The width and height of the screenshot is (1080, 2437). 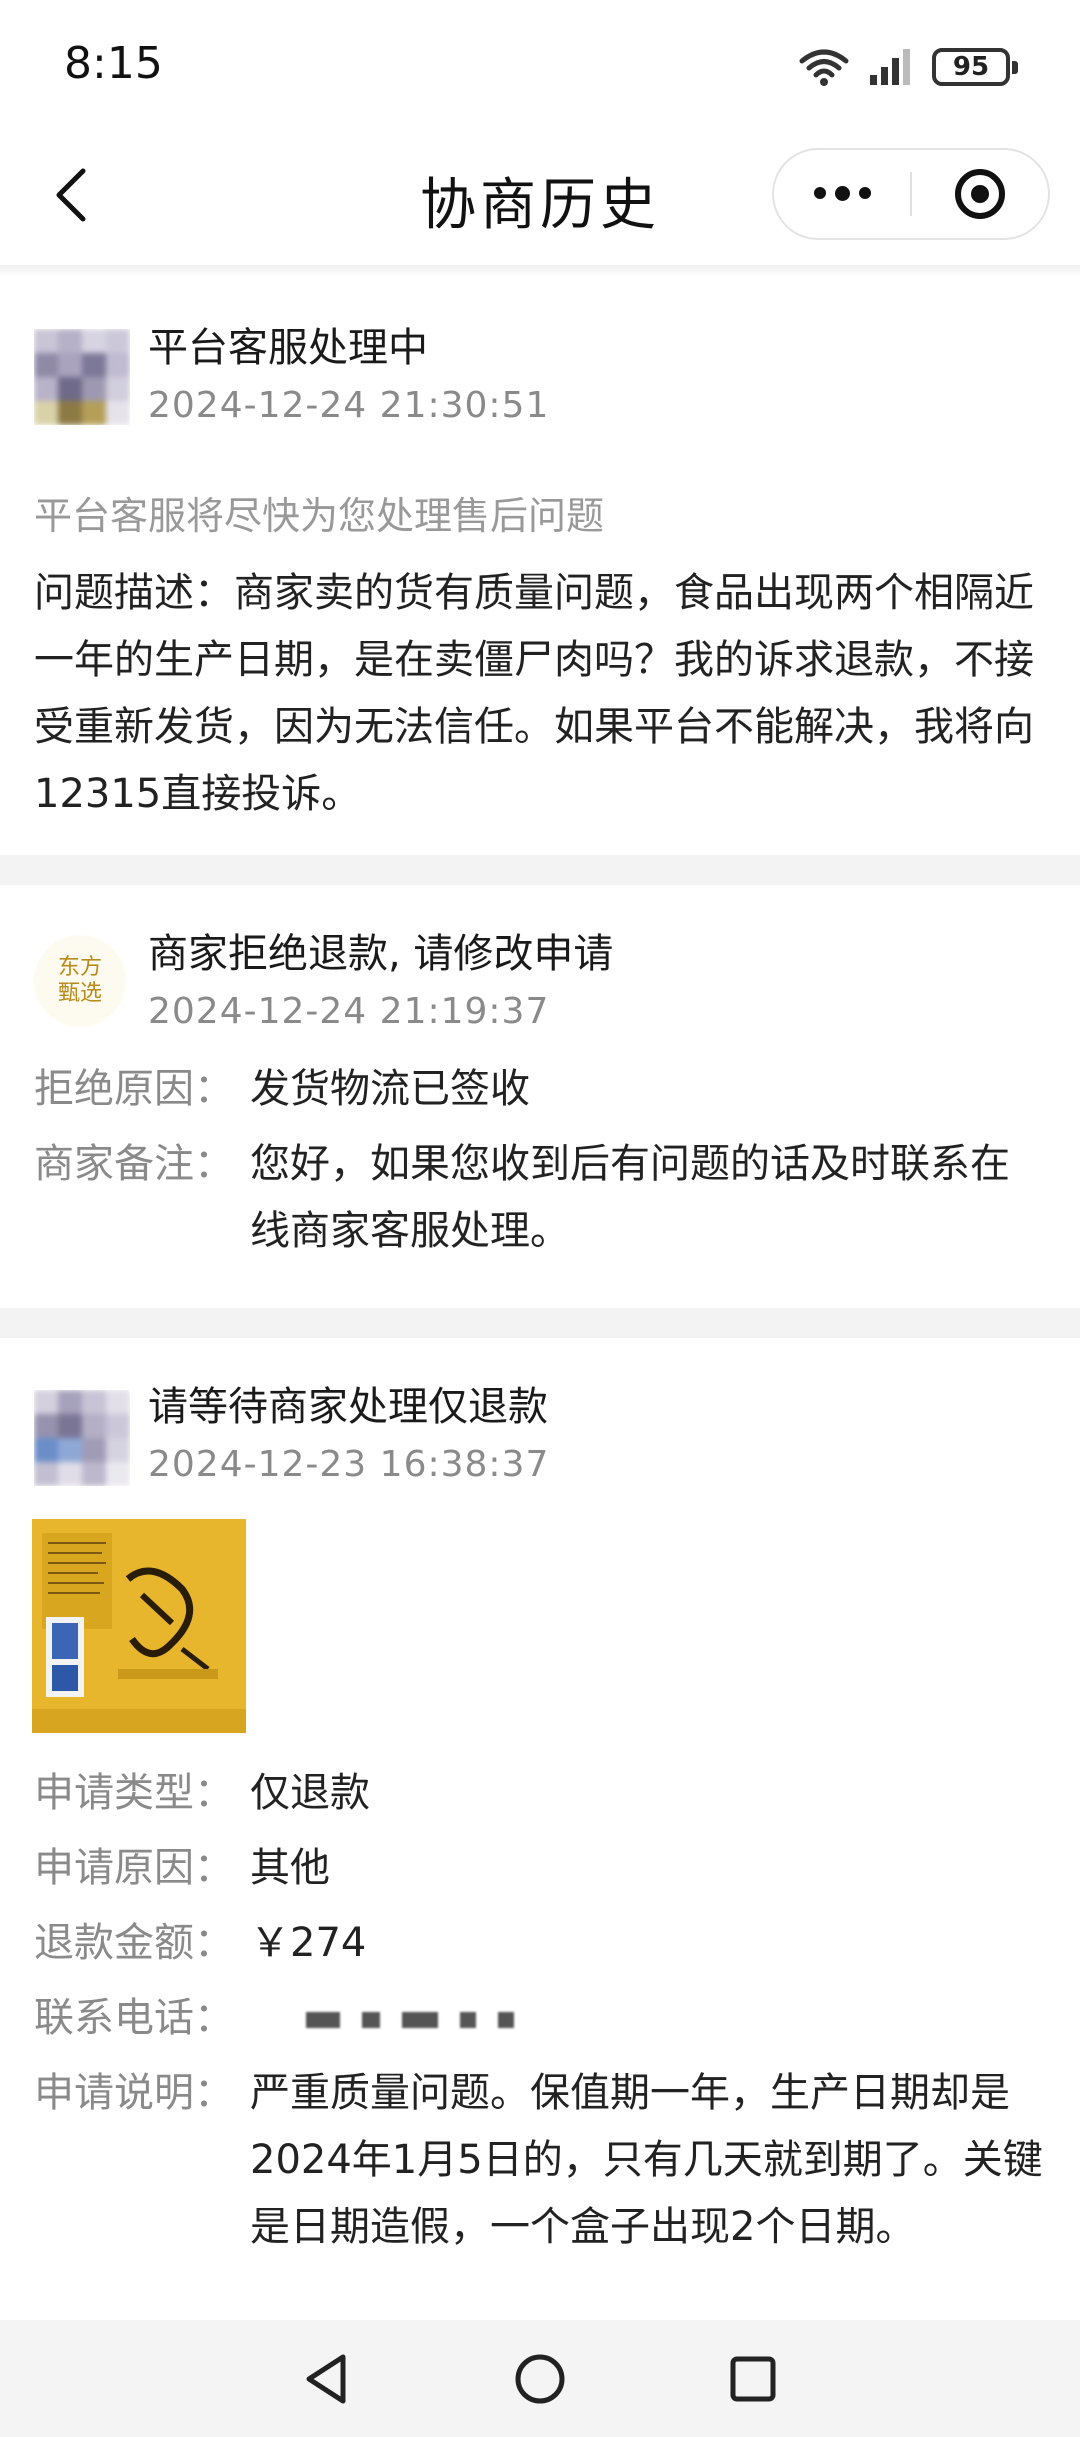 I want to click on field-label: 商家备注：, so click(x=134, y=1164).